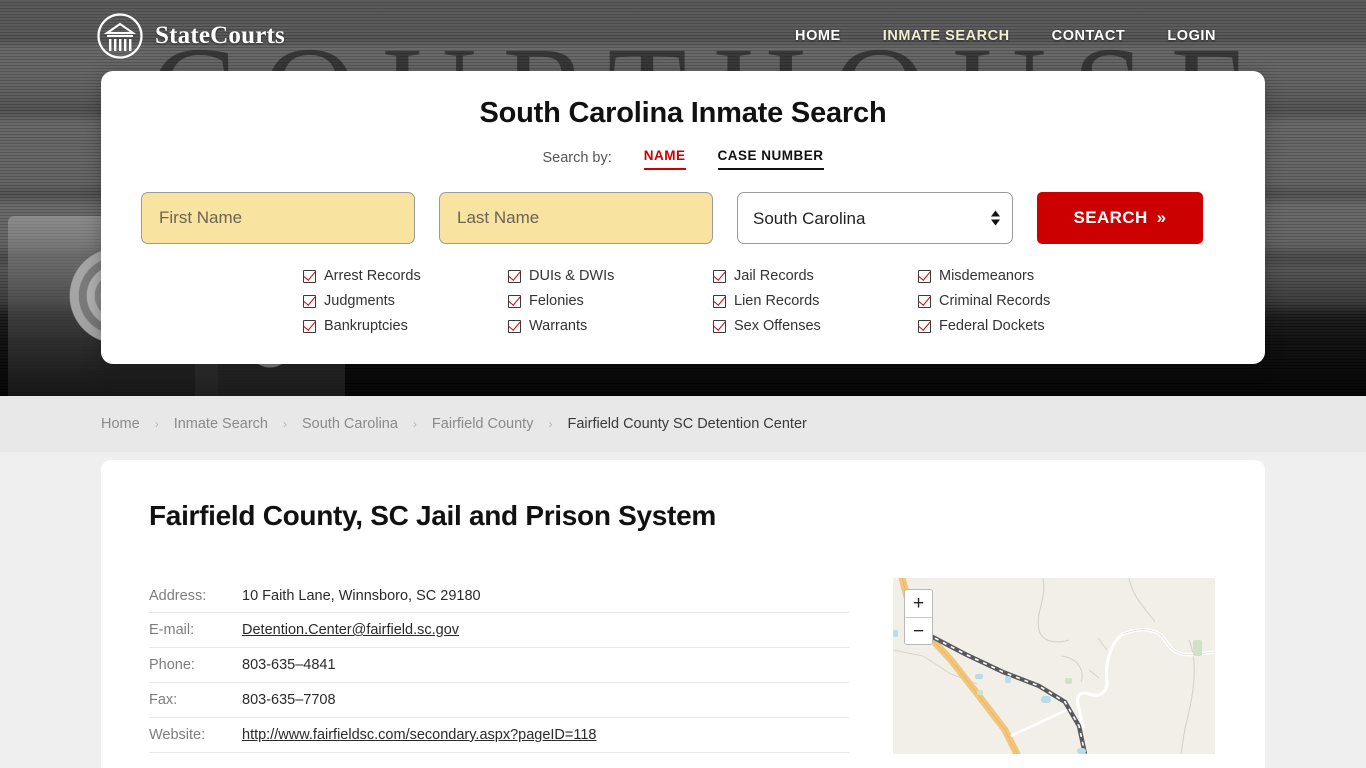 The height and width of the screenshot is (768, 1366). Describe the element at coordinates (172, 630) in the screenshot. I see `detail-label-email: E-mail:` at that location.